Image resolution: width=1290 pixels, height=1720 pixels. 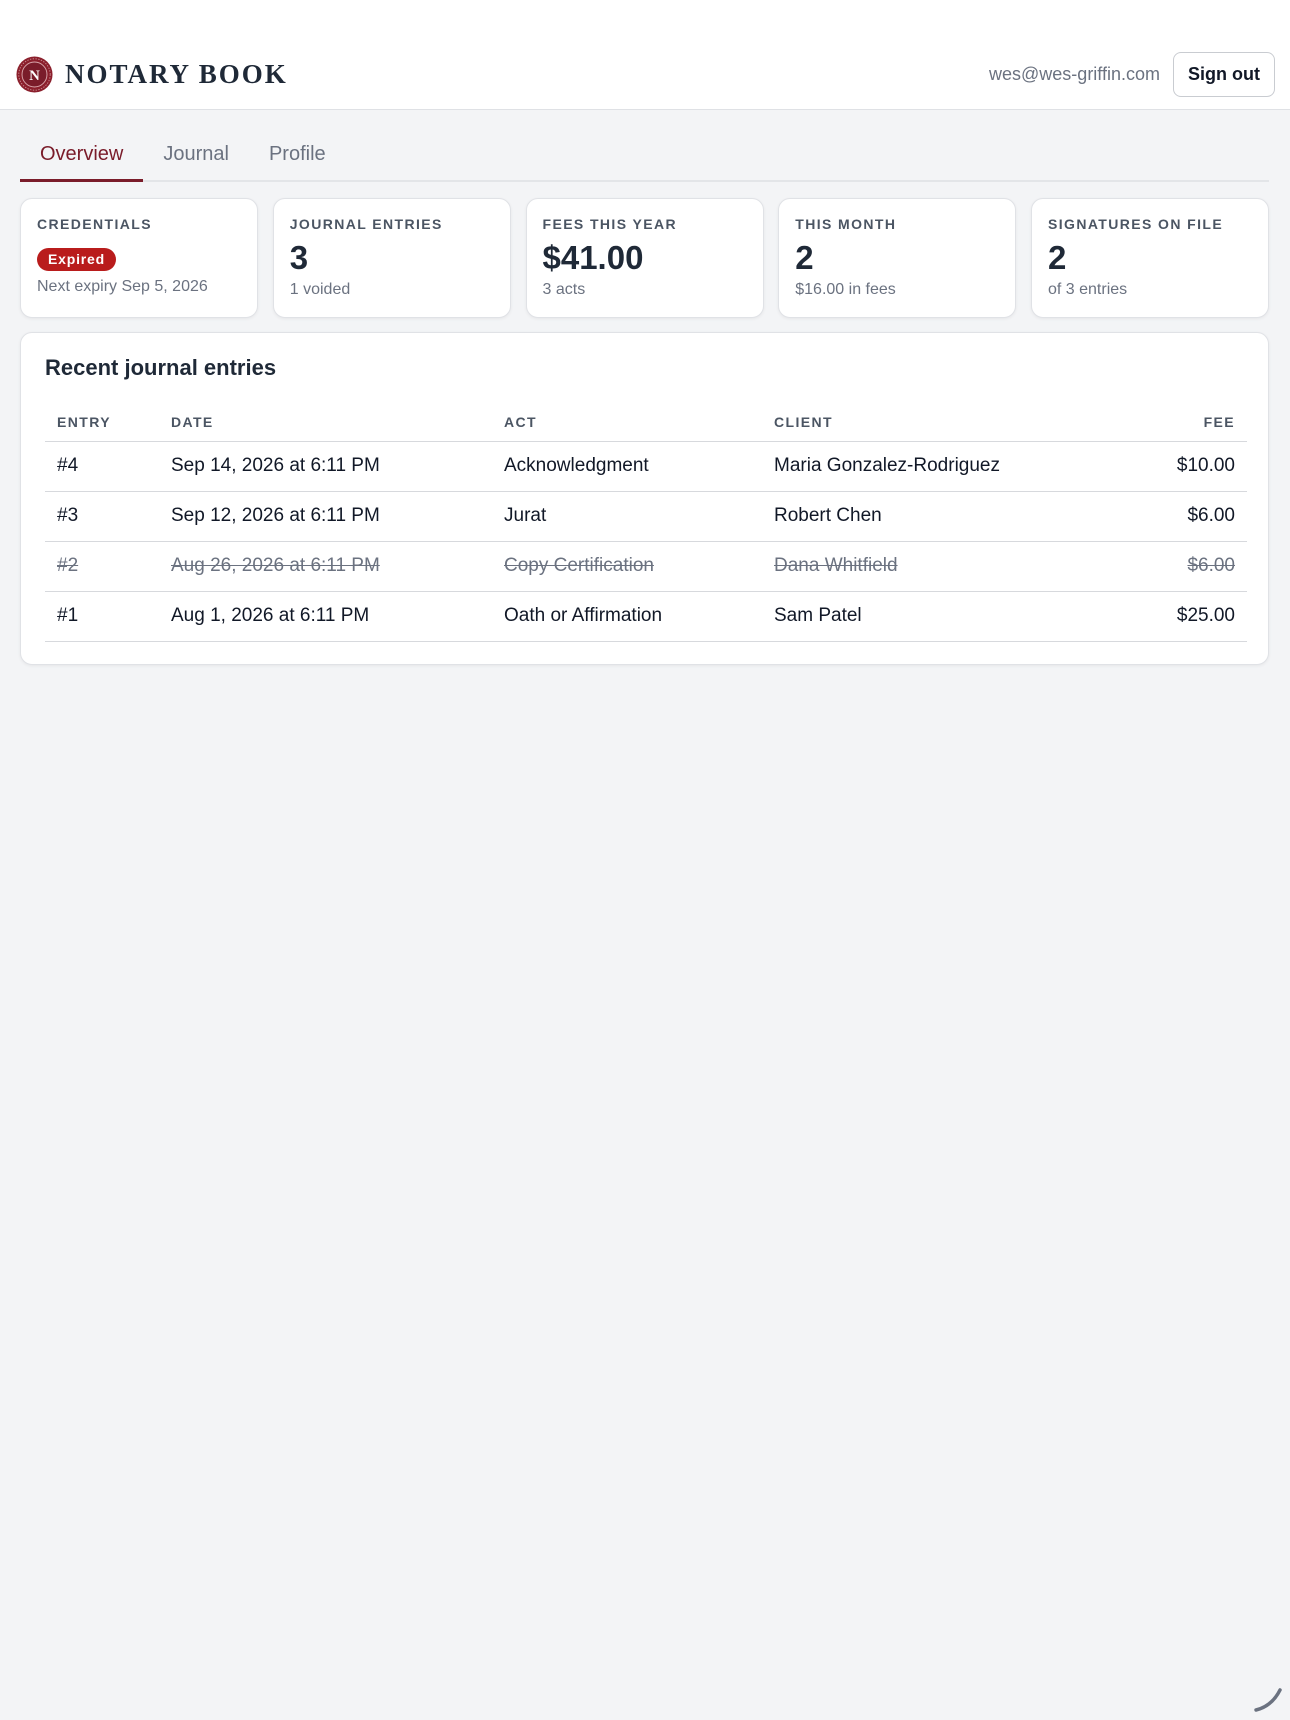 What do you see at coordinates (644, 156) in the screenshot?
I see `tab-bar: Overview Journal Profile` at bounding box center [644, 156].